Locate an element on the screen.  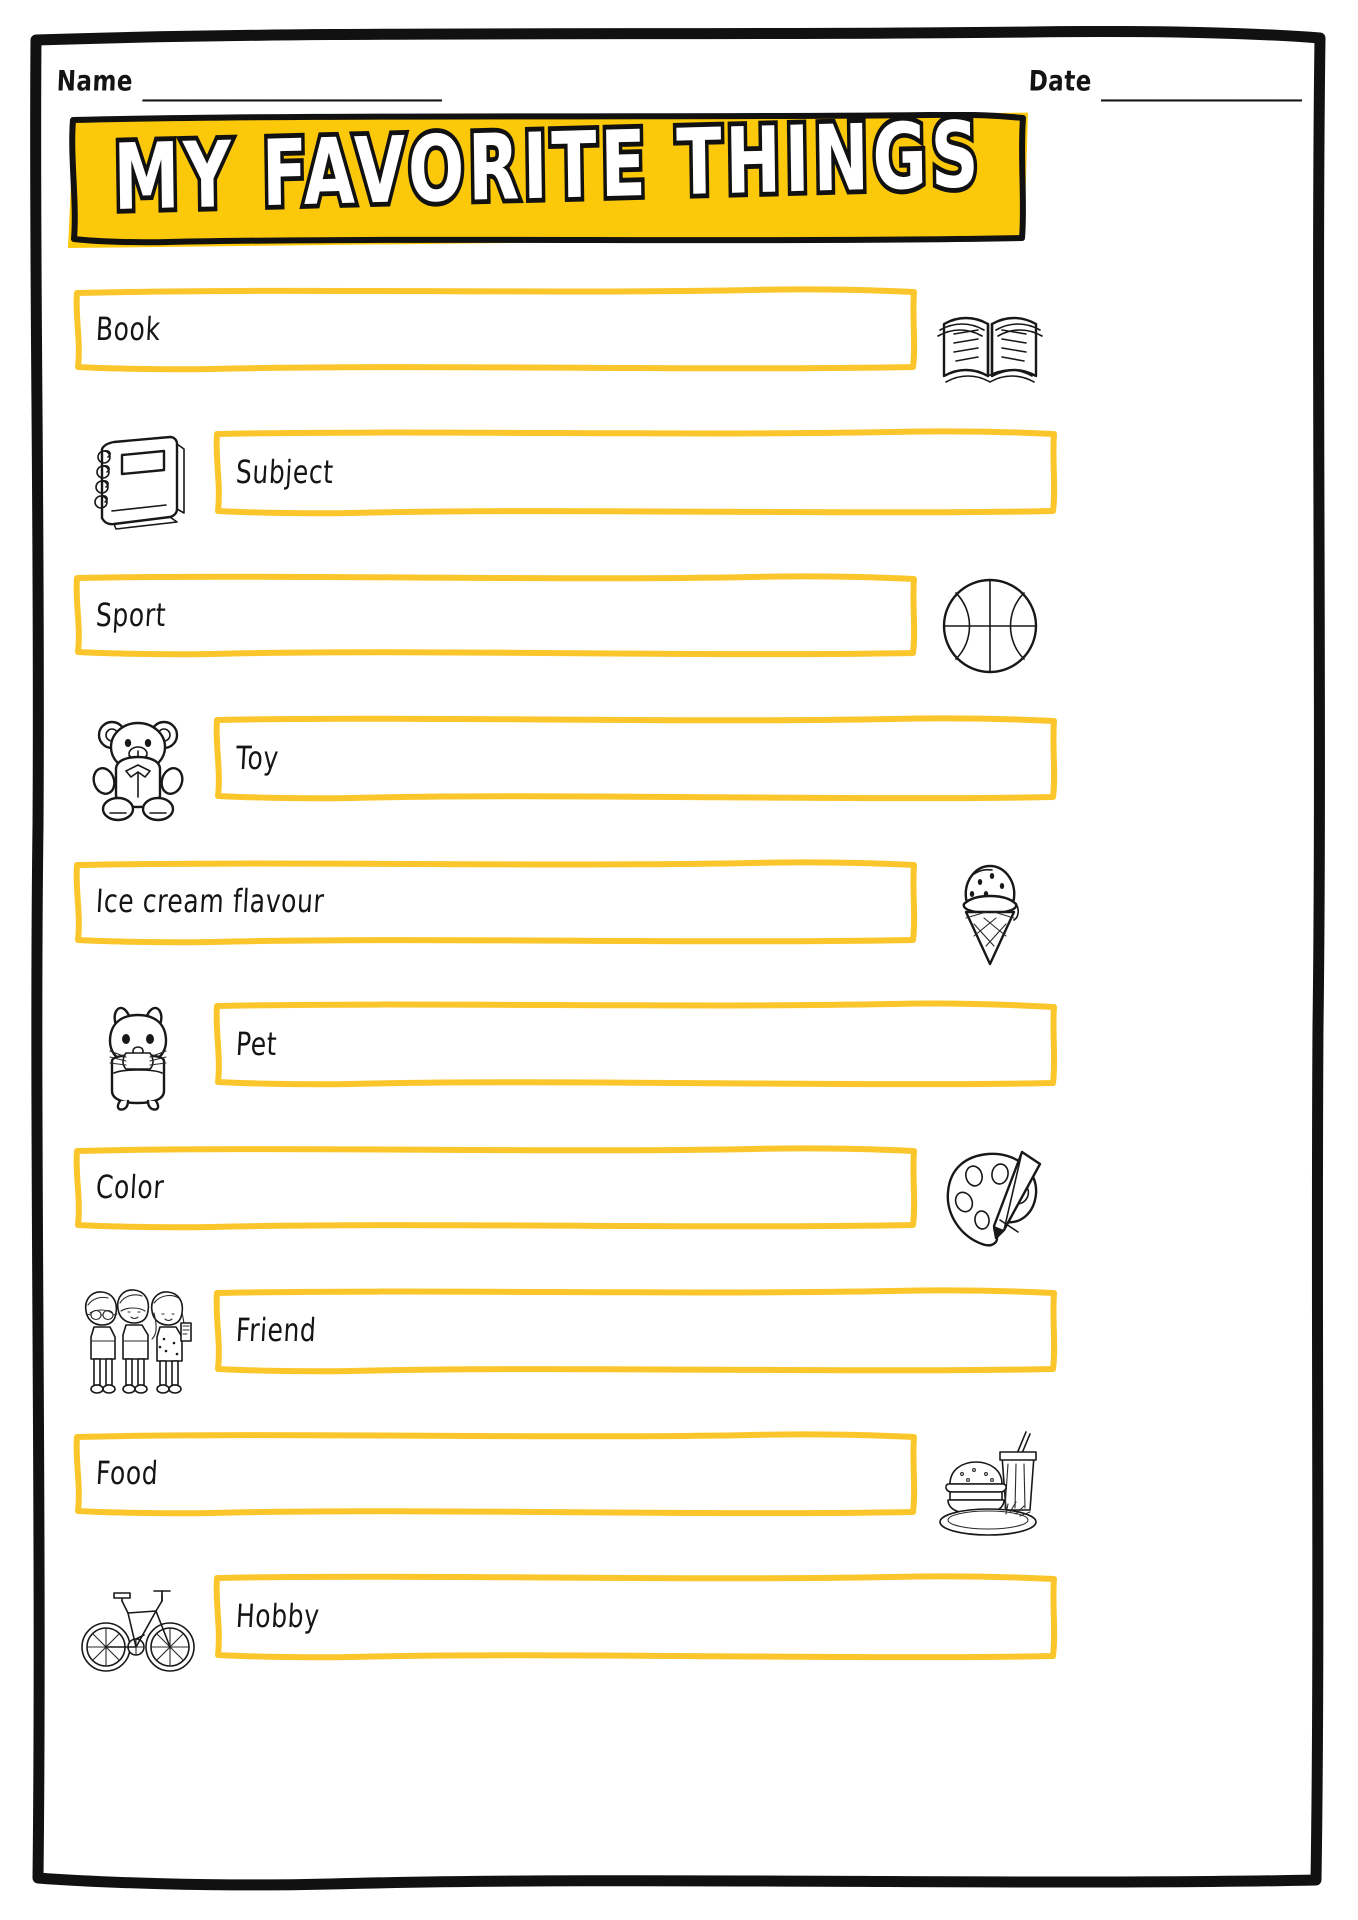
prompt-row: Friend is located at coordinates (679, 1340).